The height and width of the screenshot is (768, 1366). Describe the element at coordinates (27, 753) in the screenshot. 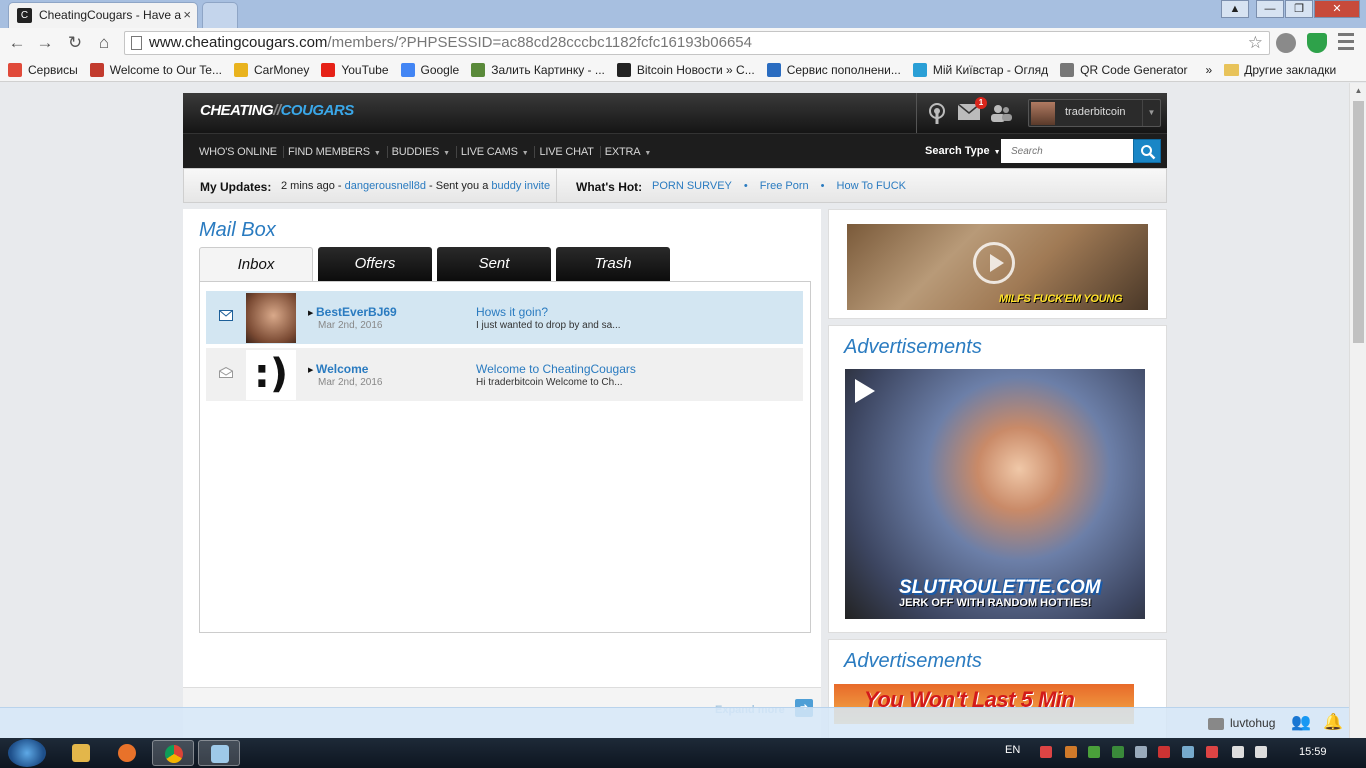

I see `start-button` at that location.